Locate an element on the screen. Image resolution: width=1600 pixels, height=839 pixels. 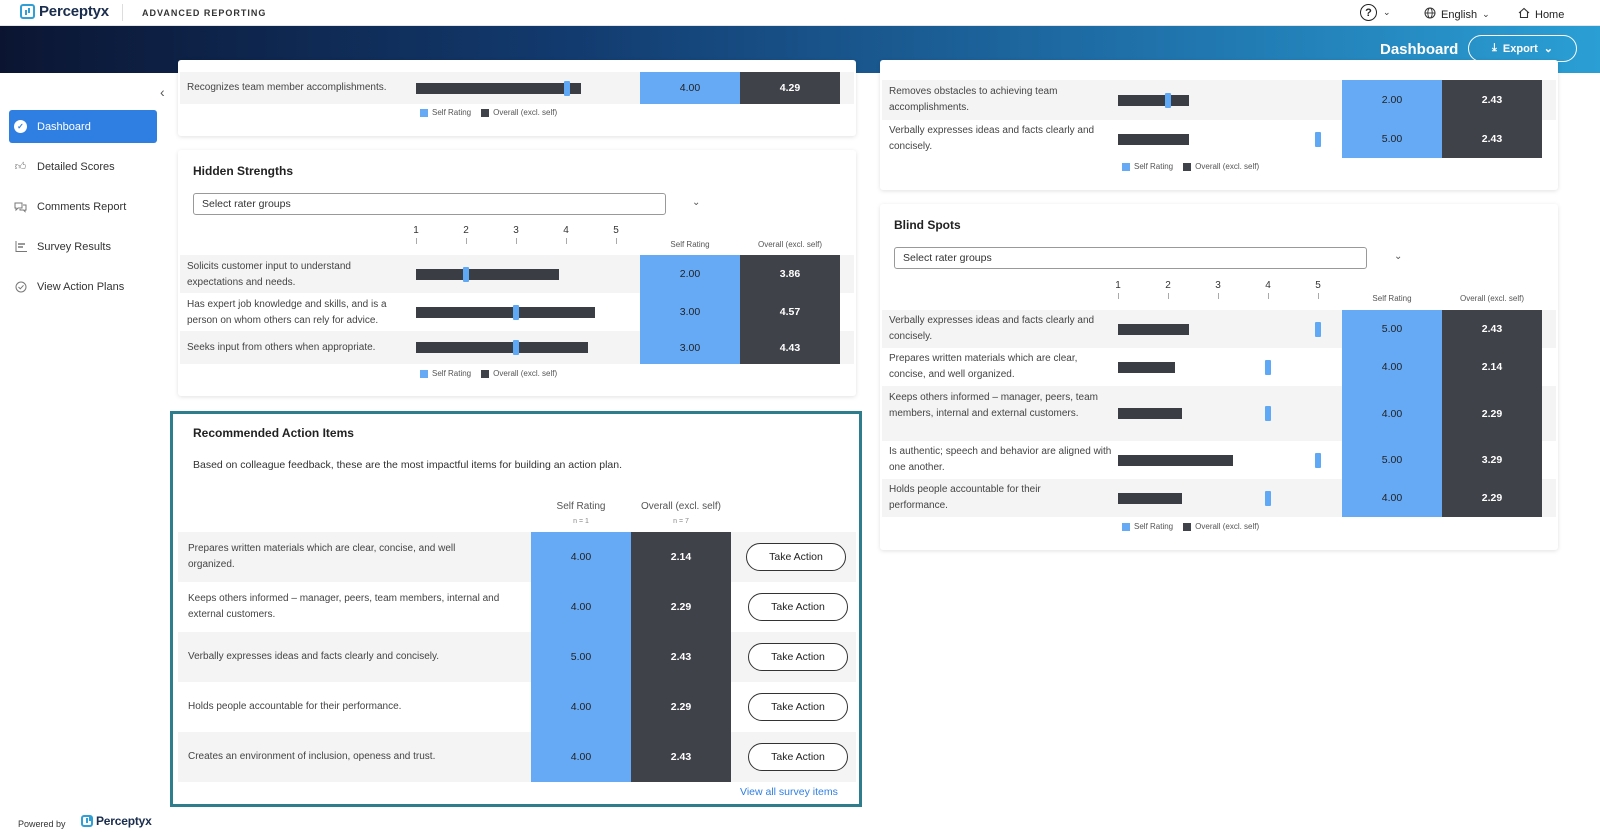
perceptyx-logo: Perceptyx is located at coordinates (64, 11).